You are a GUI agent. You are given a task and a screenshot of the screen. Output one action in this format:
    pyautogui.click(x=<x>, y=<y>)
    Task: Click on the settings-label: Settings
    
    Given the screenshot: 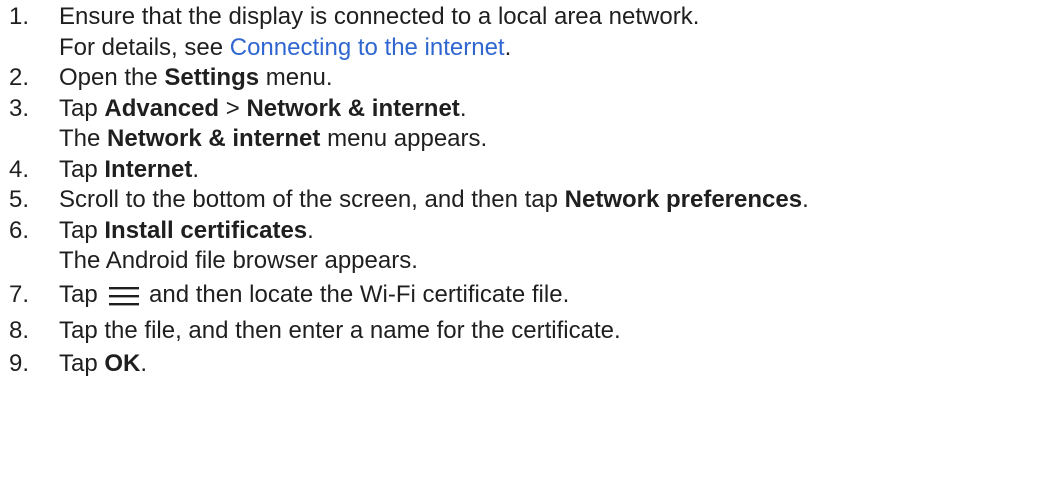 What is the action you would take?
    pyautogui.click(x=212, y=77)
    